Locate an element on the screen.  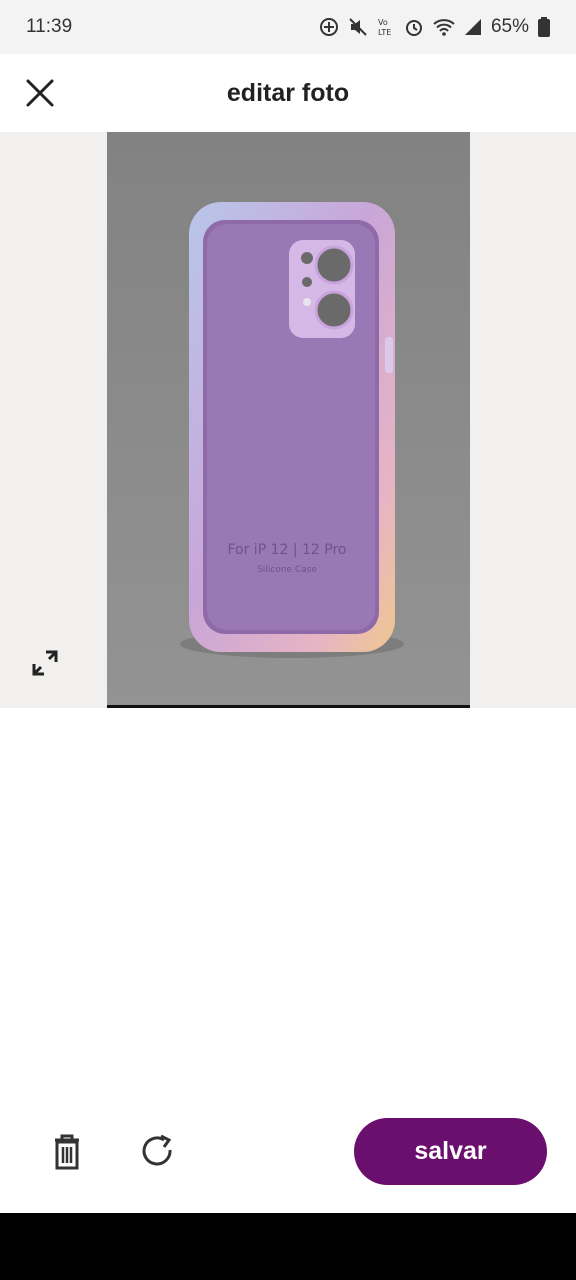
header: editar foto is located at coordinates (288, 93).